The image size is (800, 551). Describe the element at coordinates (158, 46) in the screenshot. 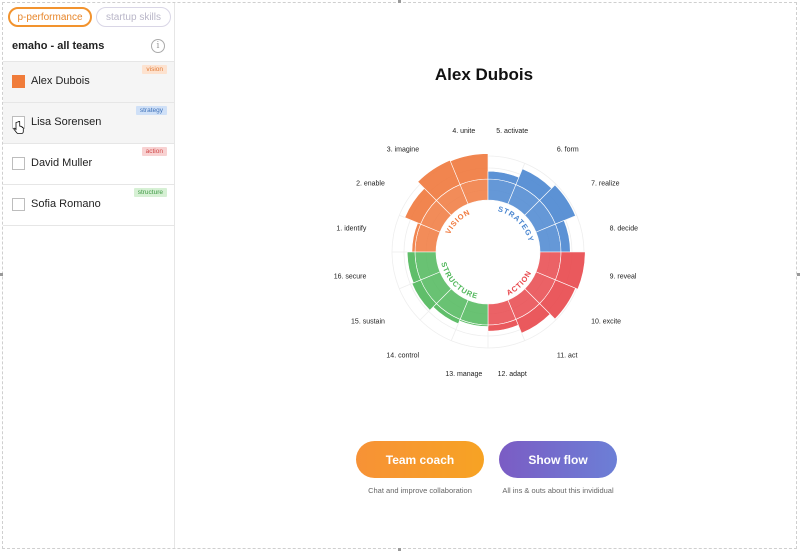

I see `info-icon: i` at that location.